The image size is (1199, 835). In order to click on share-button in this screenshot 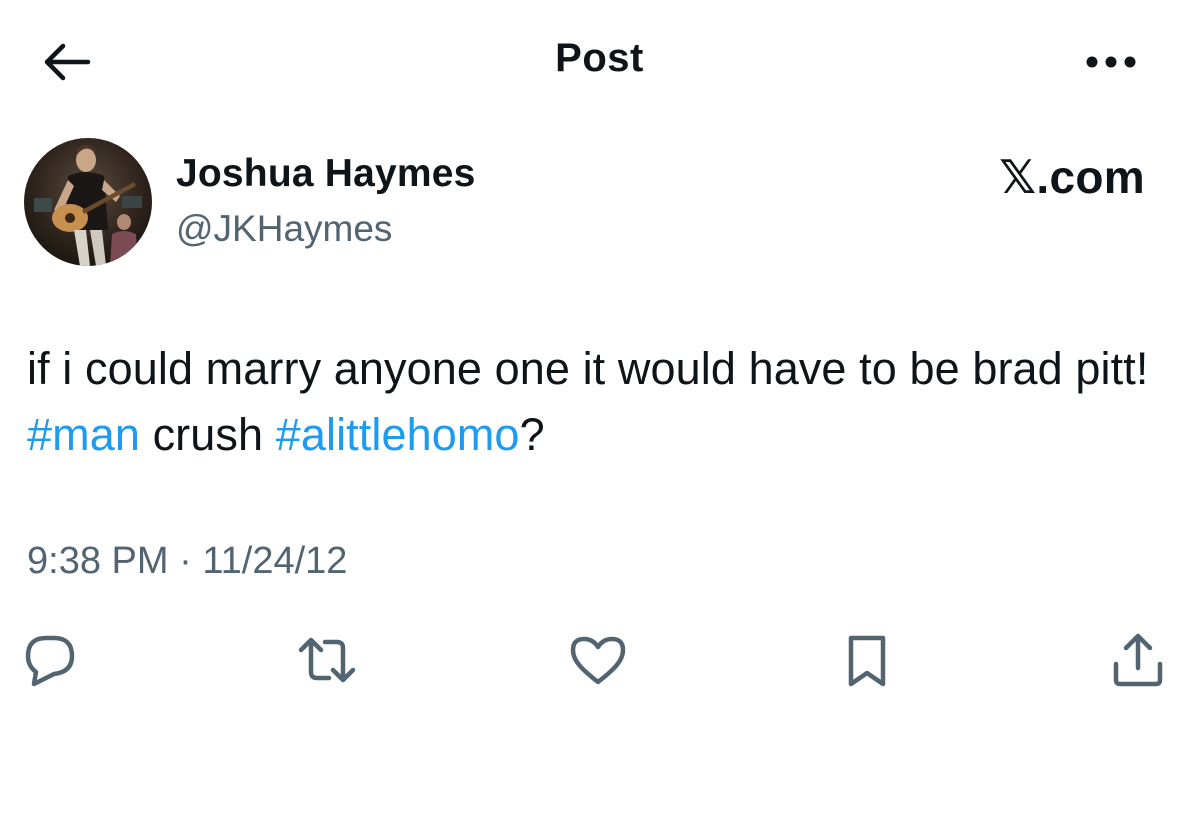, I will do `click(1138, 660)`.